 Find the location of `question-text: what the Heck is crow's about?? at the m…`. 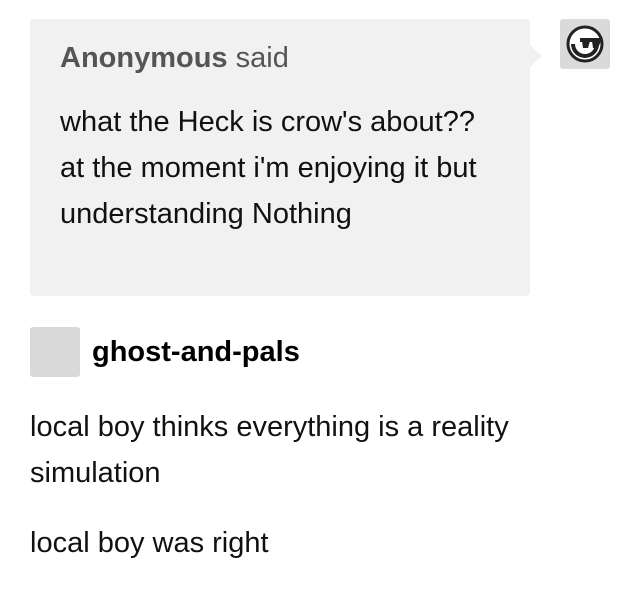

question-text: what the Heck is crow's about?? at the m… is located at coordinates (268, 168).